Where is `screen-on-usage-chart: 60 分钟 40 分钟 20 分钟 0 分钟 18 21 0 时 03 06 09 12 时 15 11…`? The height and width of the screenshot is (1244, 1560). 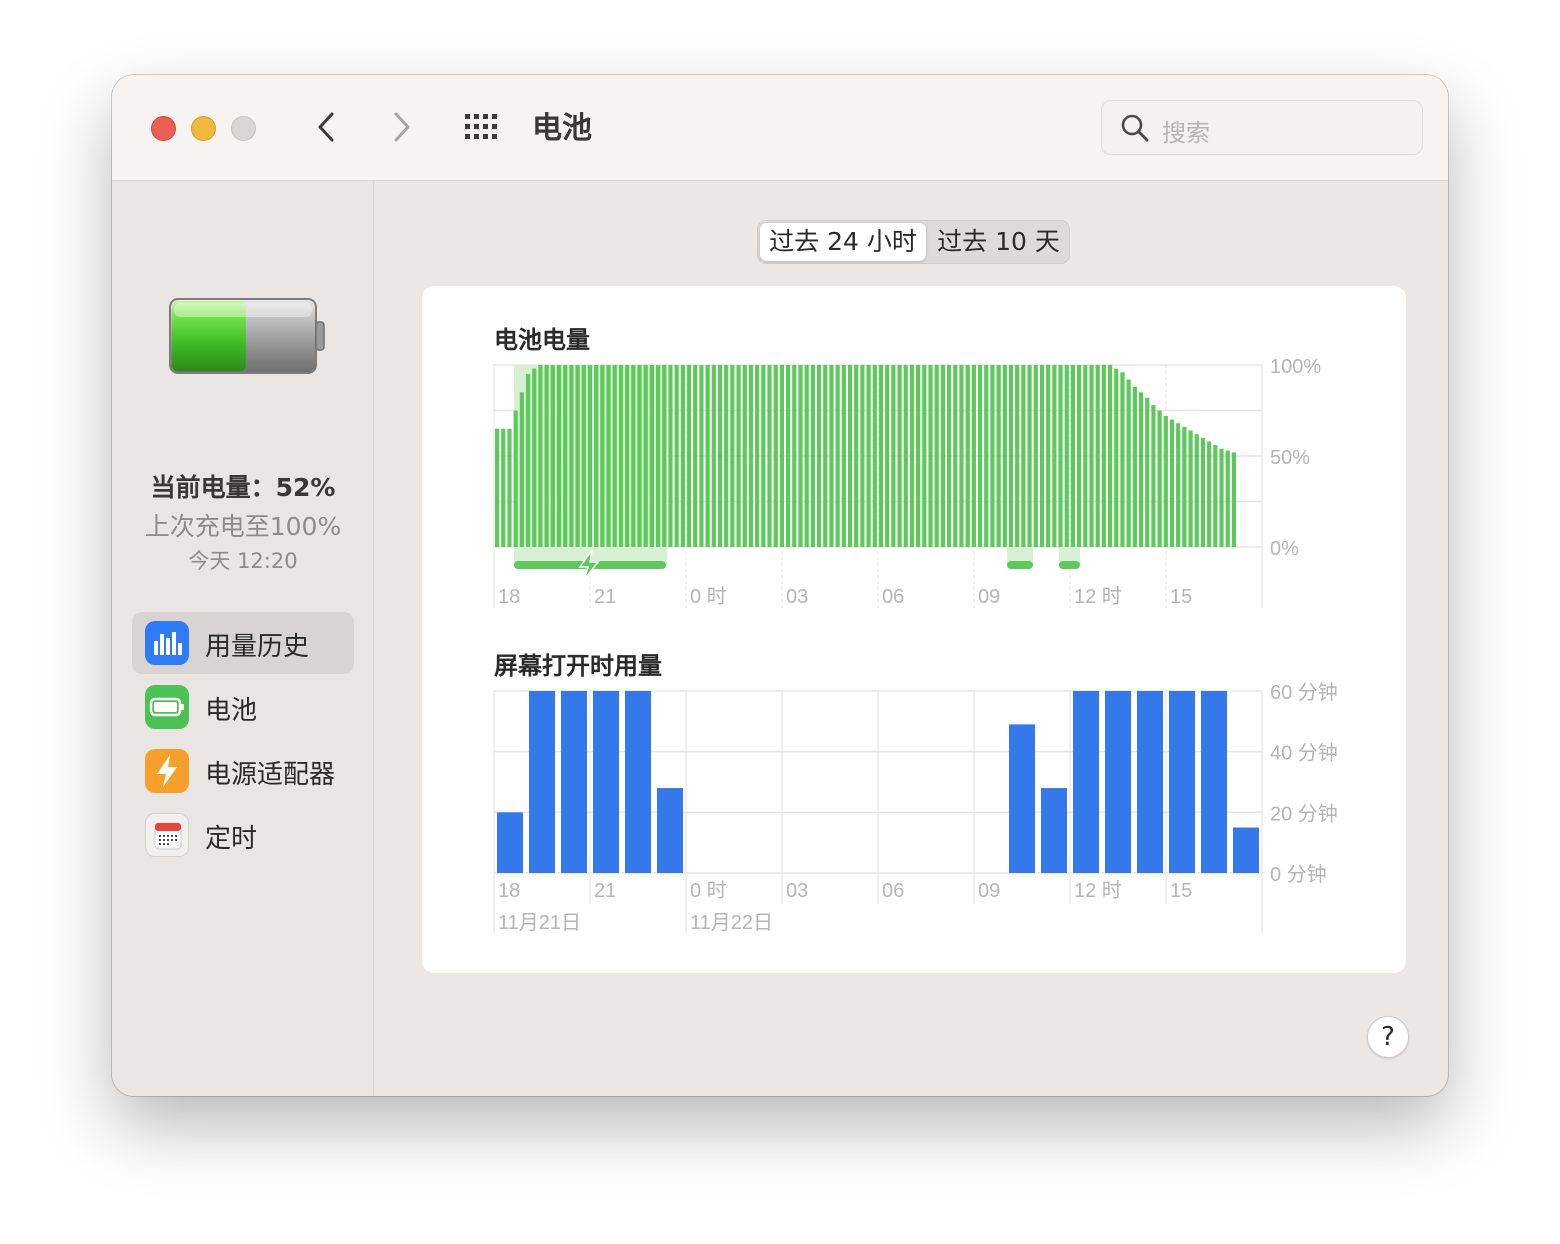
screen-on-usage-chart: 60 分钟 40 分钟 20 分钟 0 分钟 18 21 0 时 03 06 09 12 时 15 11… is located at coordinates (915, 807).